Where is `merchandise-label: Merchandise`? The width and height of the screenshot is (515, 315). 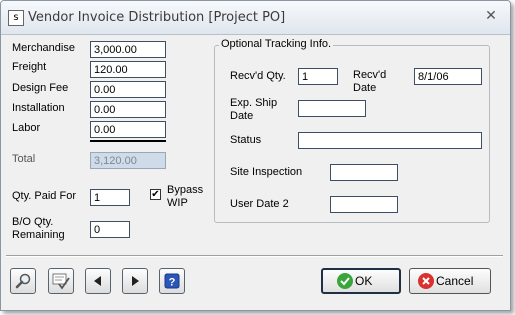
merchandise-label: Merchandise is located at coordinates (43, 48).